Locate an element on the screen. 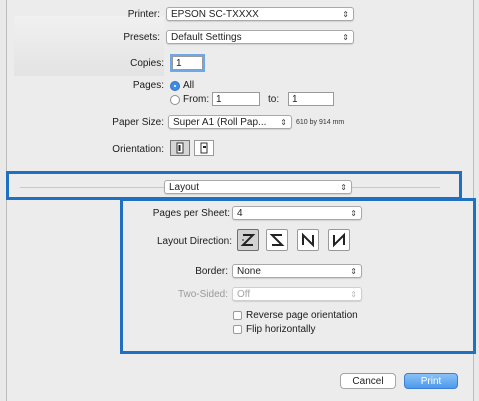 The image size is (479, 401). copies-label: Copies: is located at coordinates (147, 63).